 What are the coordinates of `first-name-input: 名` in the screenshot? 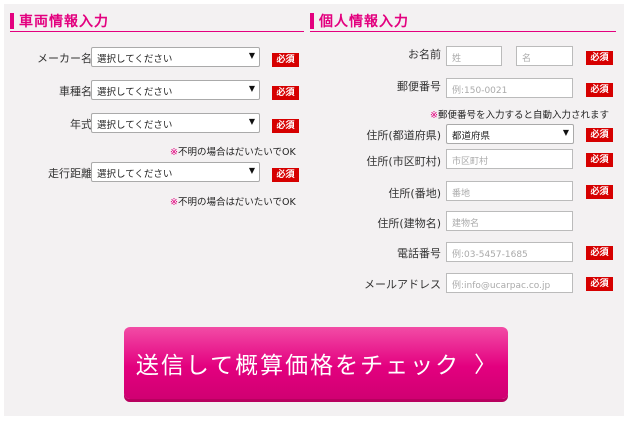 It's located at (544, 56).